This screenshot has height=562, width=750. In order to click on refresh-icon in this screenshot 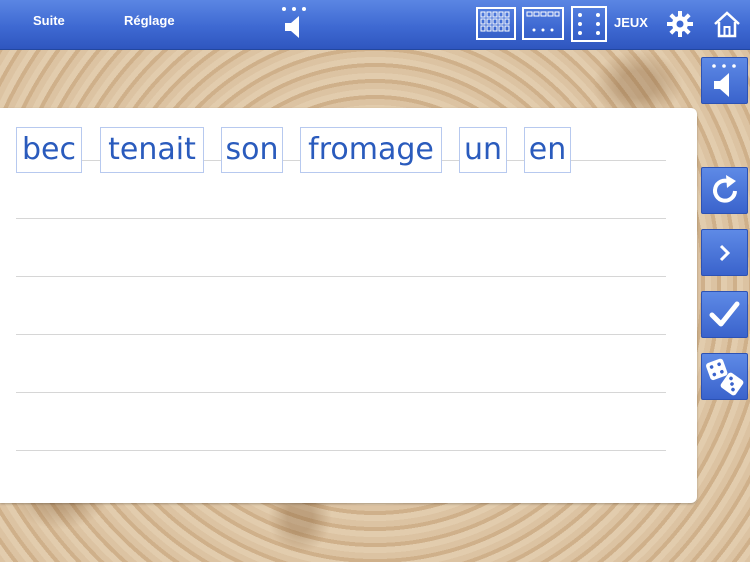, I will do `click(725, 189)`.